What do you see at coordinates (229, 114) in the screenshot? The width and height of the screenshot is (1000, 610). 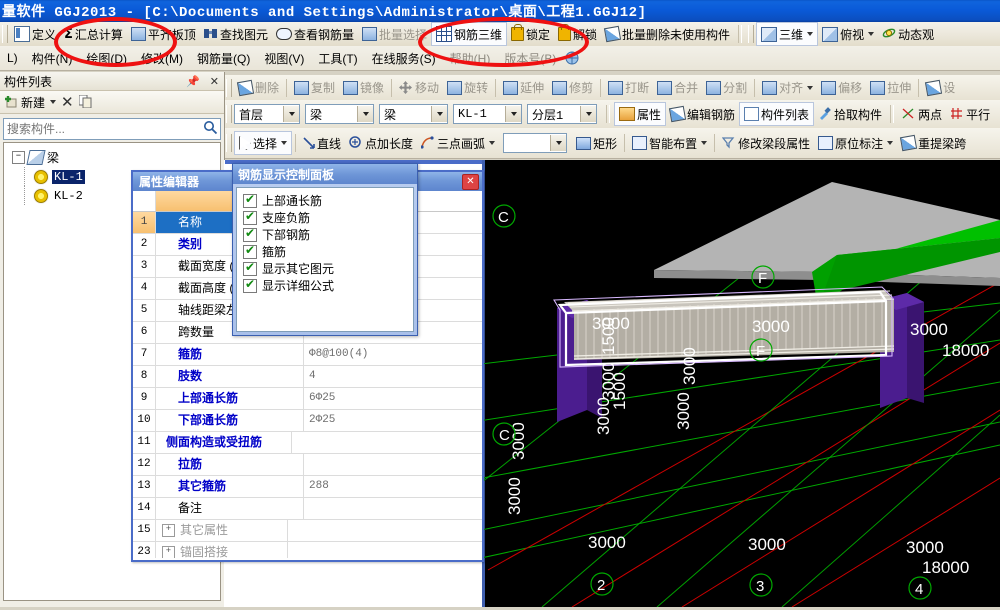 I see `attr-toolbar-grip` at bounding box center [229, 114].